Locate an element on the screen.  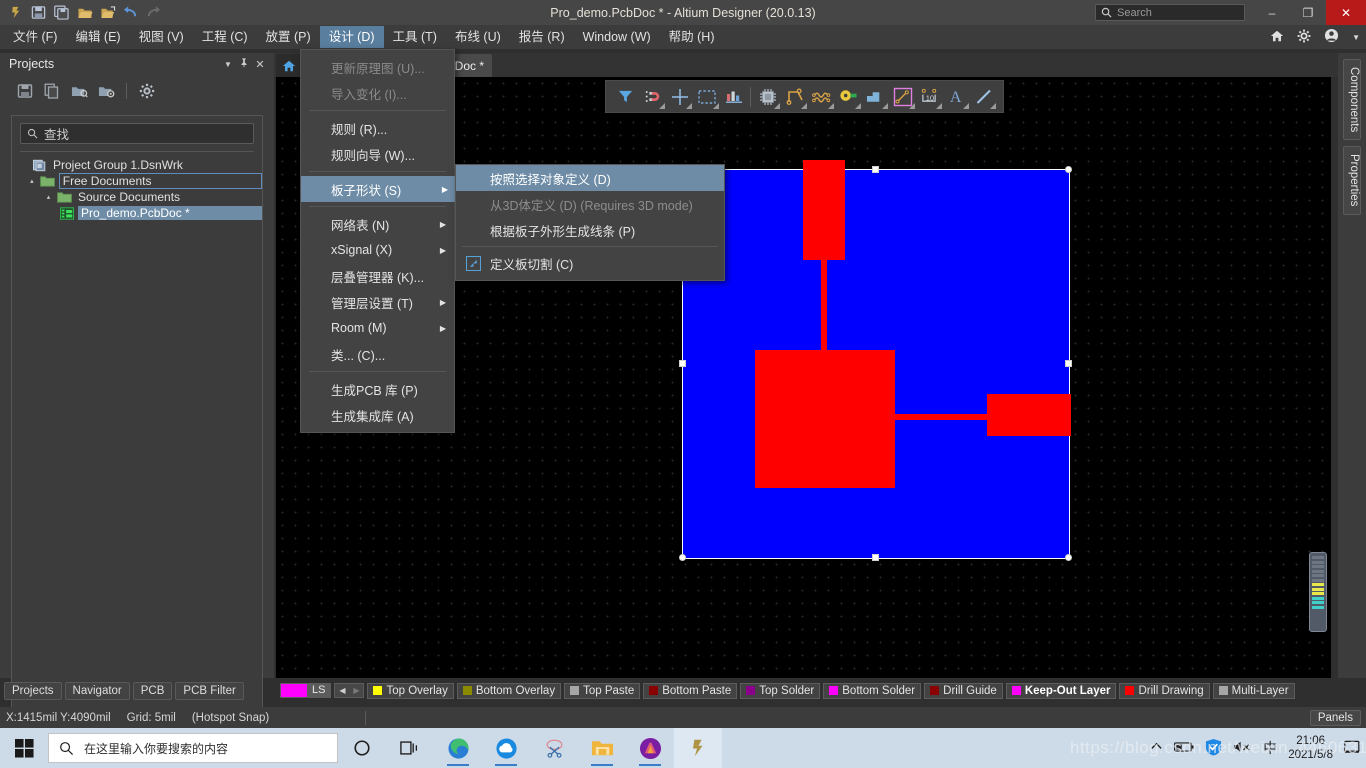
component-icon is located at coordinates (767, 96).